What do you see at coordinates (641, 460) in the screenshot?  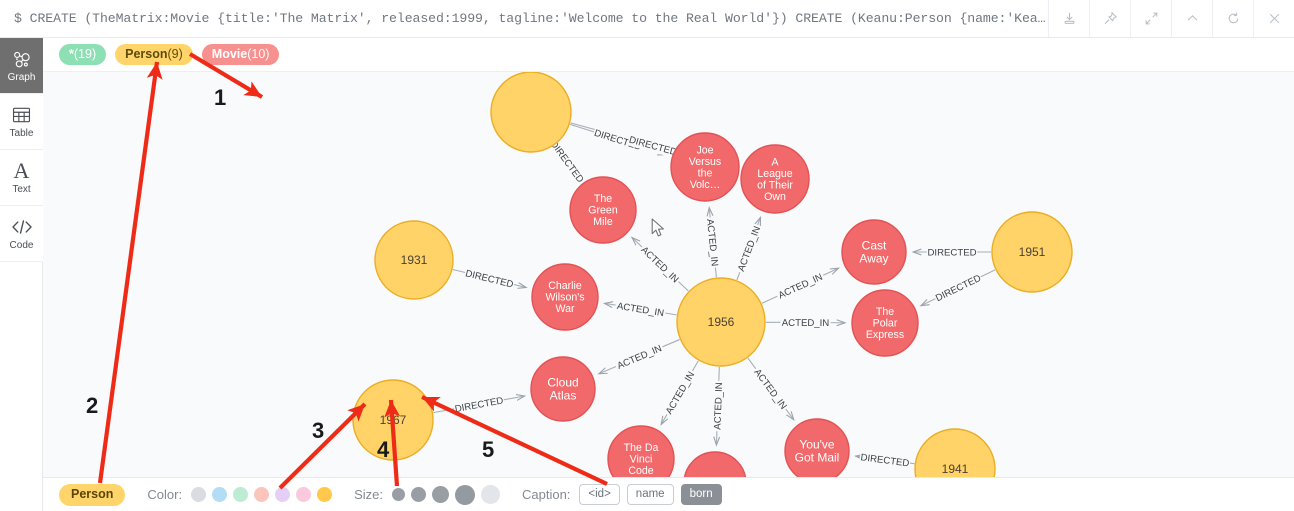 I see `graph-node-caption: Vinci` at bounding box center [641, 460].